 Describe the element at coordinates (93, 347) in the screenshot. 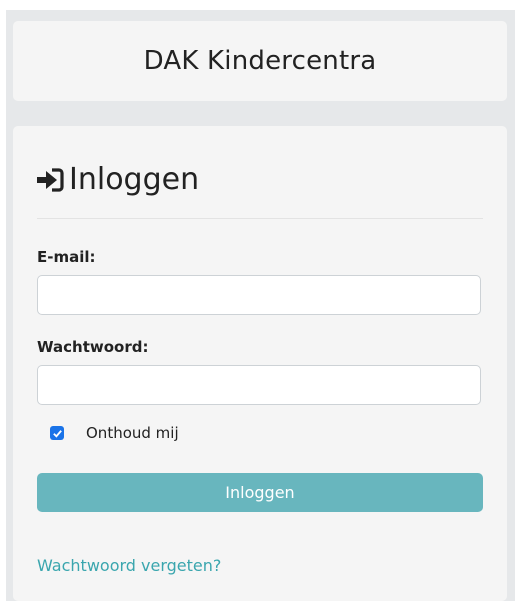

I see `password-label: Wachtwoord:` at that location.